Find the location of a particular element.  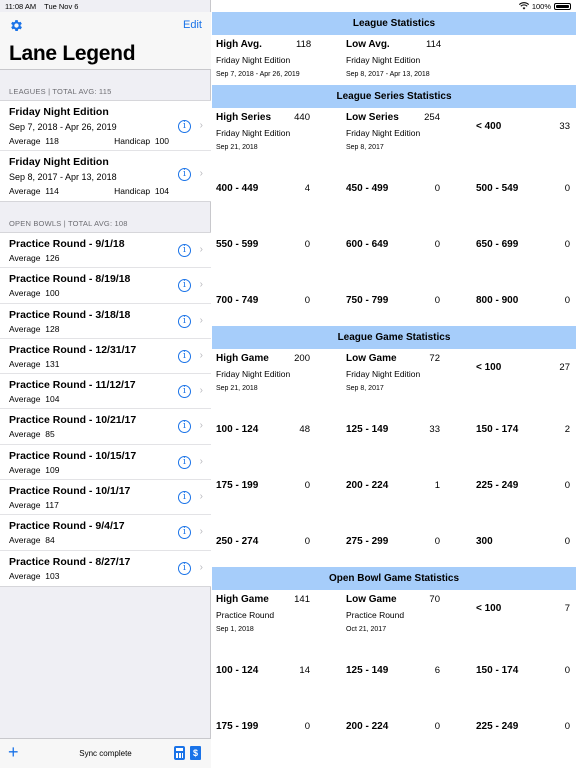

open-bowl-average: Average 84 is located at coordinates (32, 540).